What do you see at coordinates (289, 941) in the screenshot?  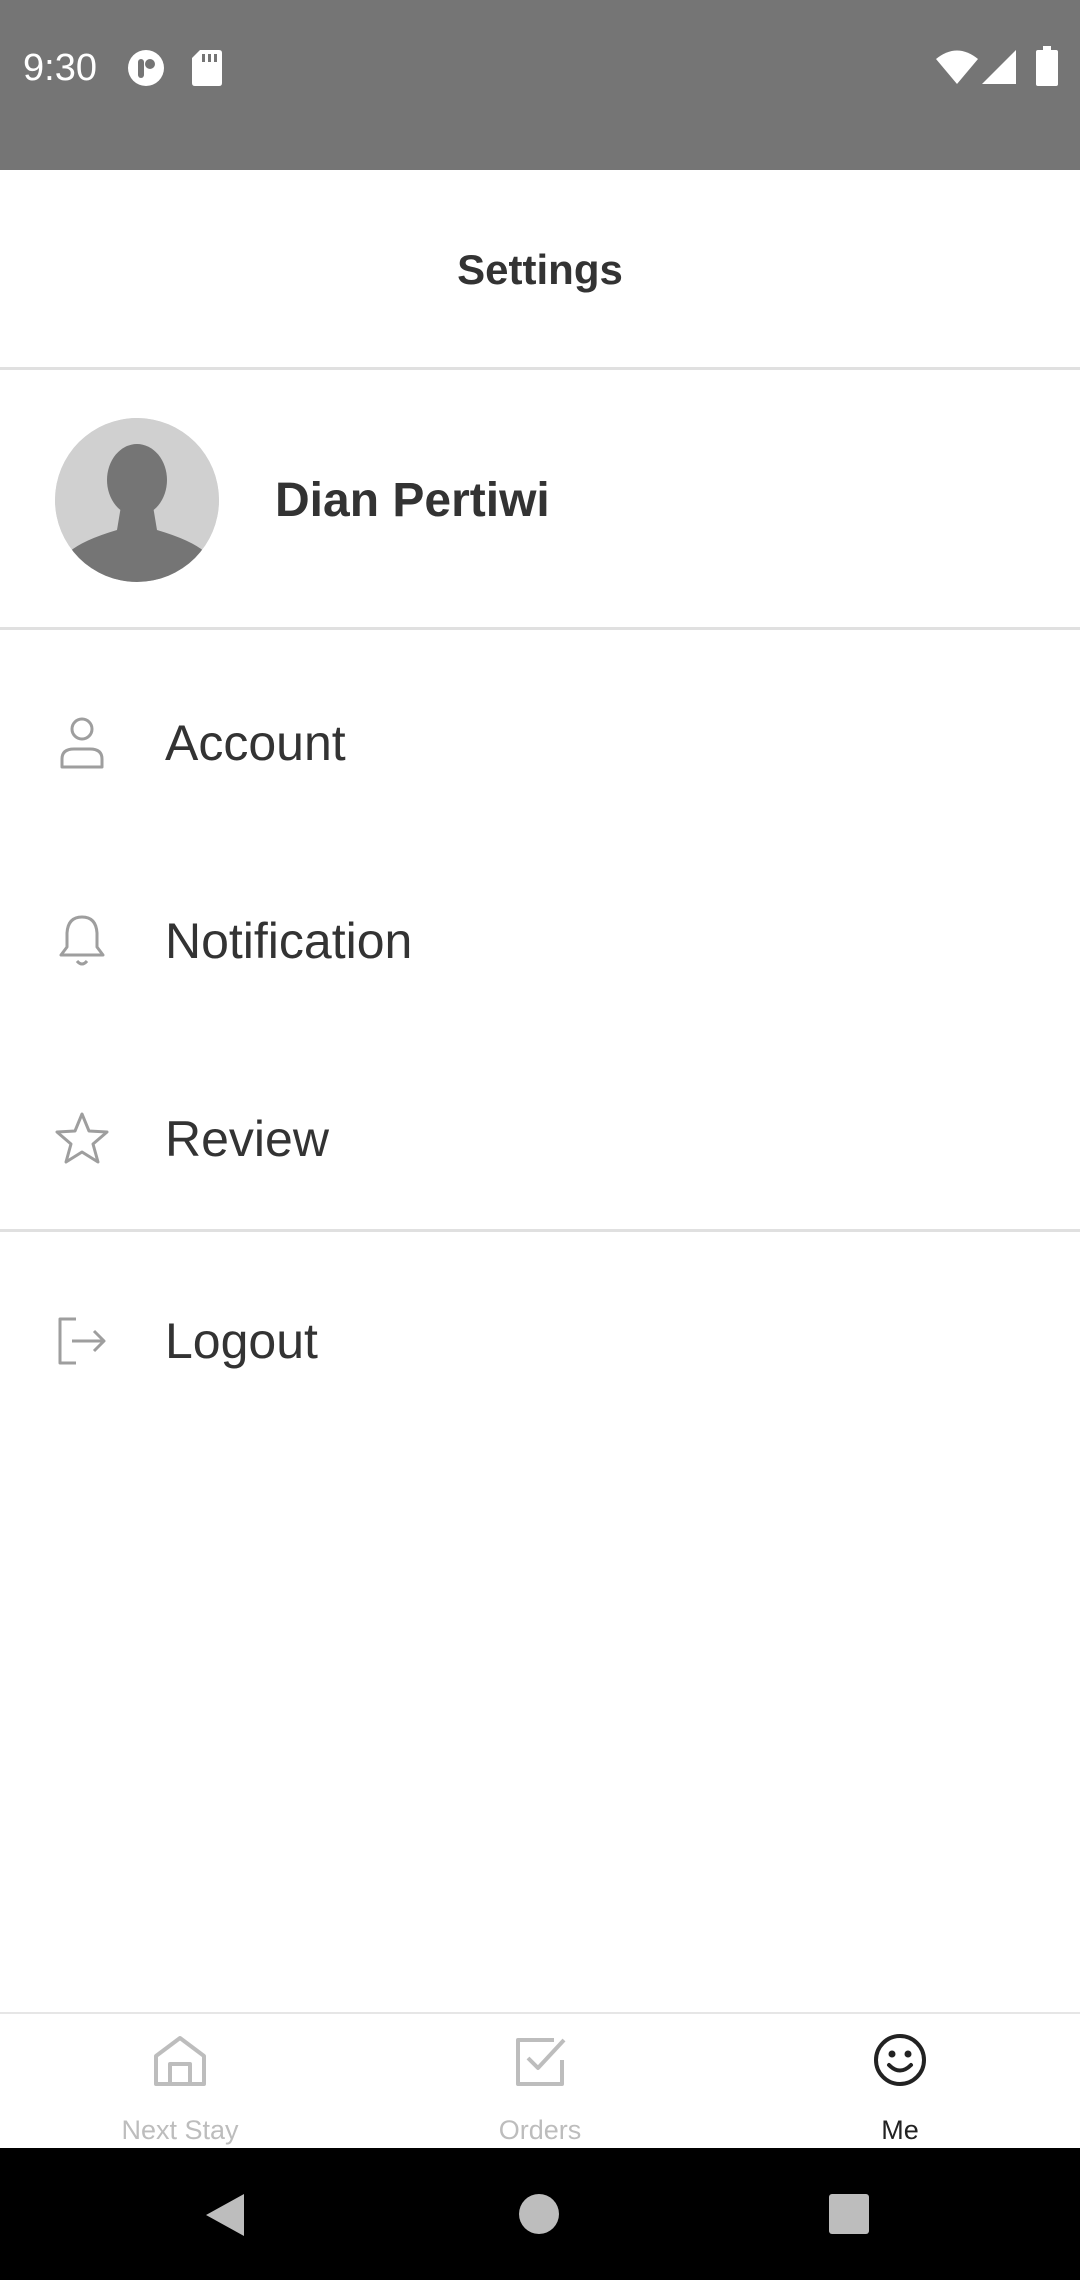 I see `menu-label-notification: Notification` at bounding box center [289, 941].